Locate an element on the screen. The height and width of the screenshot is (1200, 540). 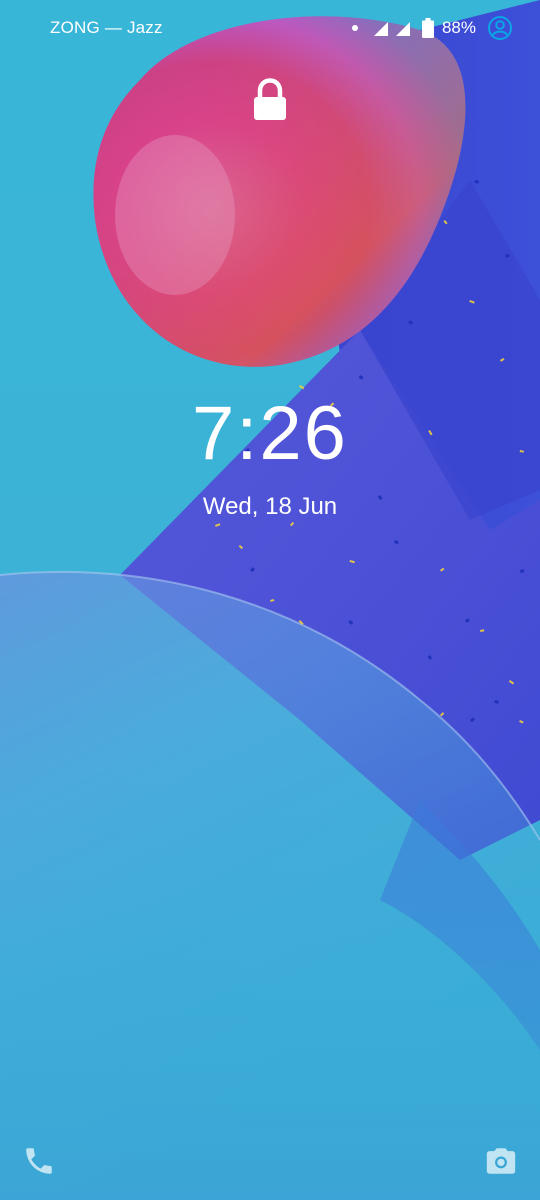
lock-screen-clock: 7:26 is located at coordinates (270, 433).